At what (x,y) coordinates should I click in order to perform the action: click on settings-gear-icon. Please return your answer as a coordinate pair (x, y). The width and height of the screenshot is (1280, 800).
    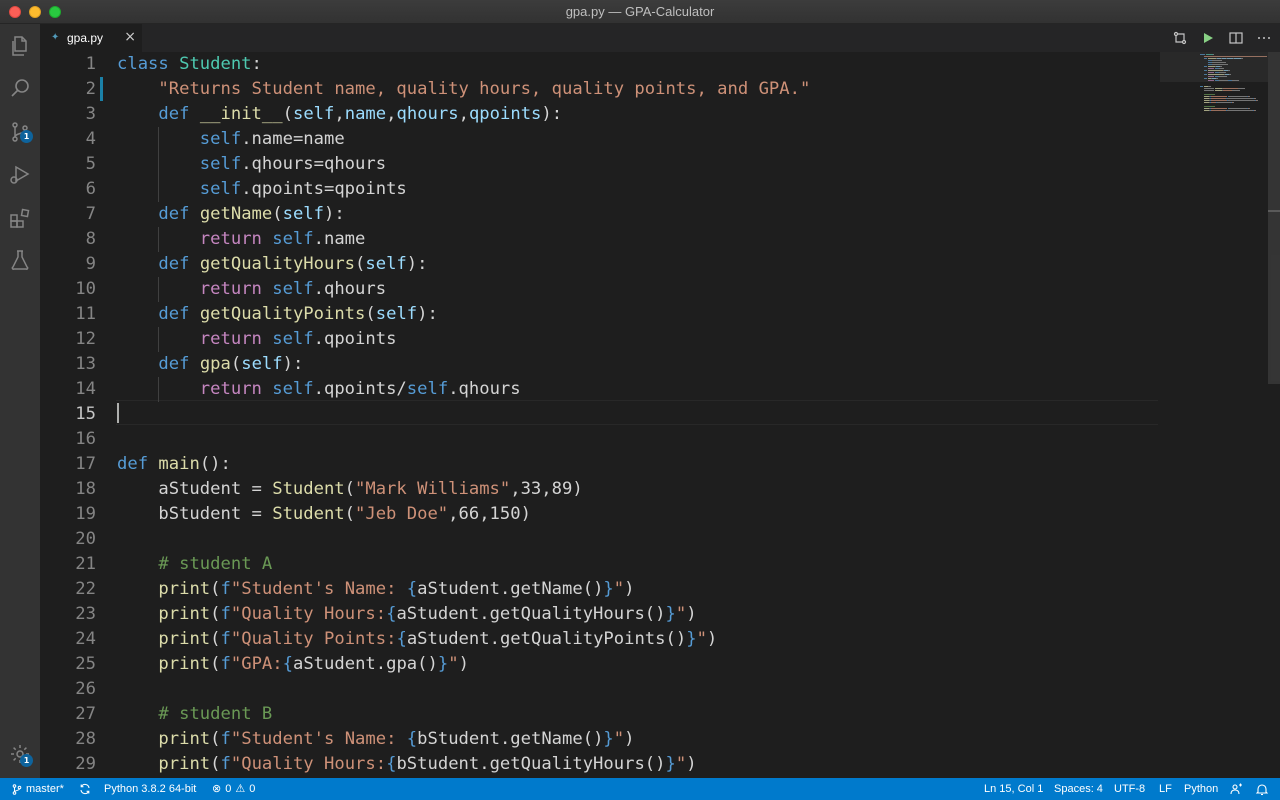
    Looking at the image, I should click on (20, 754).